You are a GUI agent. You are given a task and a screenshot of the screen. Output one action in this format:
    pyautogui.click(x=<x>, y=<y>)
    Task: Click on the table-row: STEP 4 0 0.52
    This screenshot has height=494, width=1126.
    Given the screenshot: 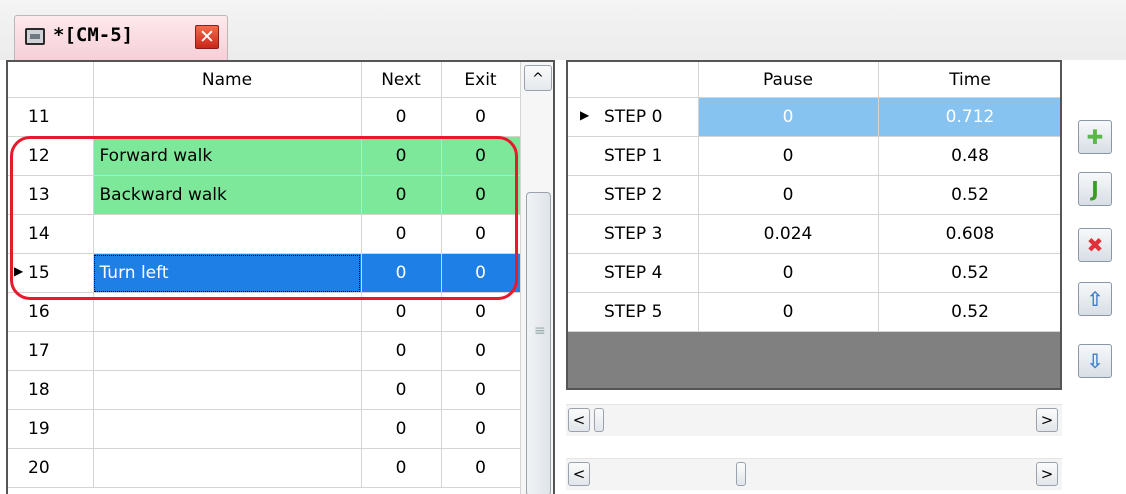 What is the action you would take?
    pyautogui.click(x=814, y=273)
    